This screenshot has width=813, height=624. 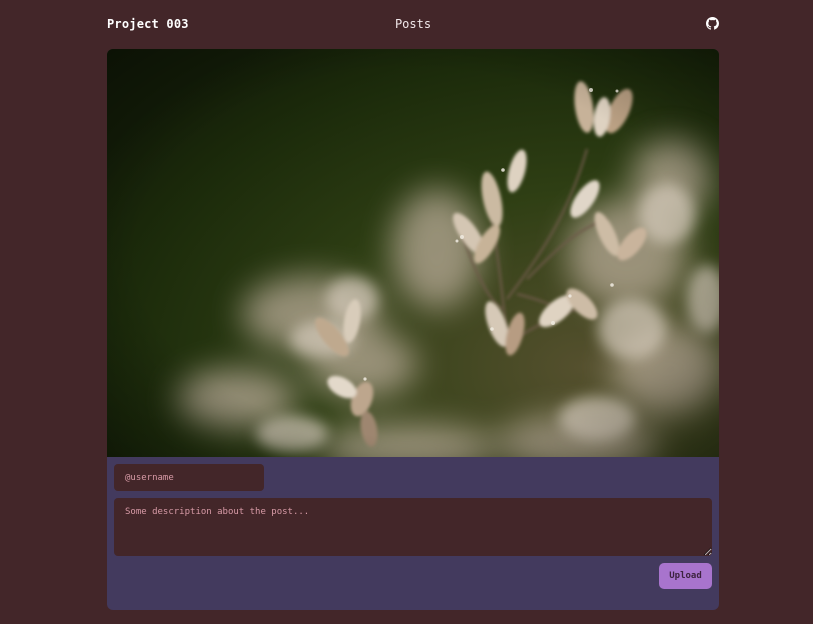 I want to click on upload-button: Upload, so click(x=685, y=576).